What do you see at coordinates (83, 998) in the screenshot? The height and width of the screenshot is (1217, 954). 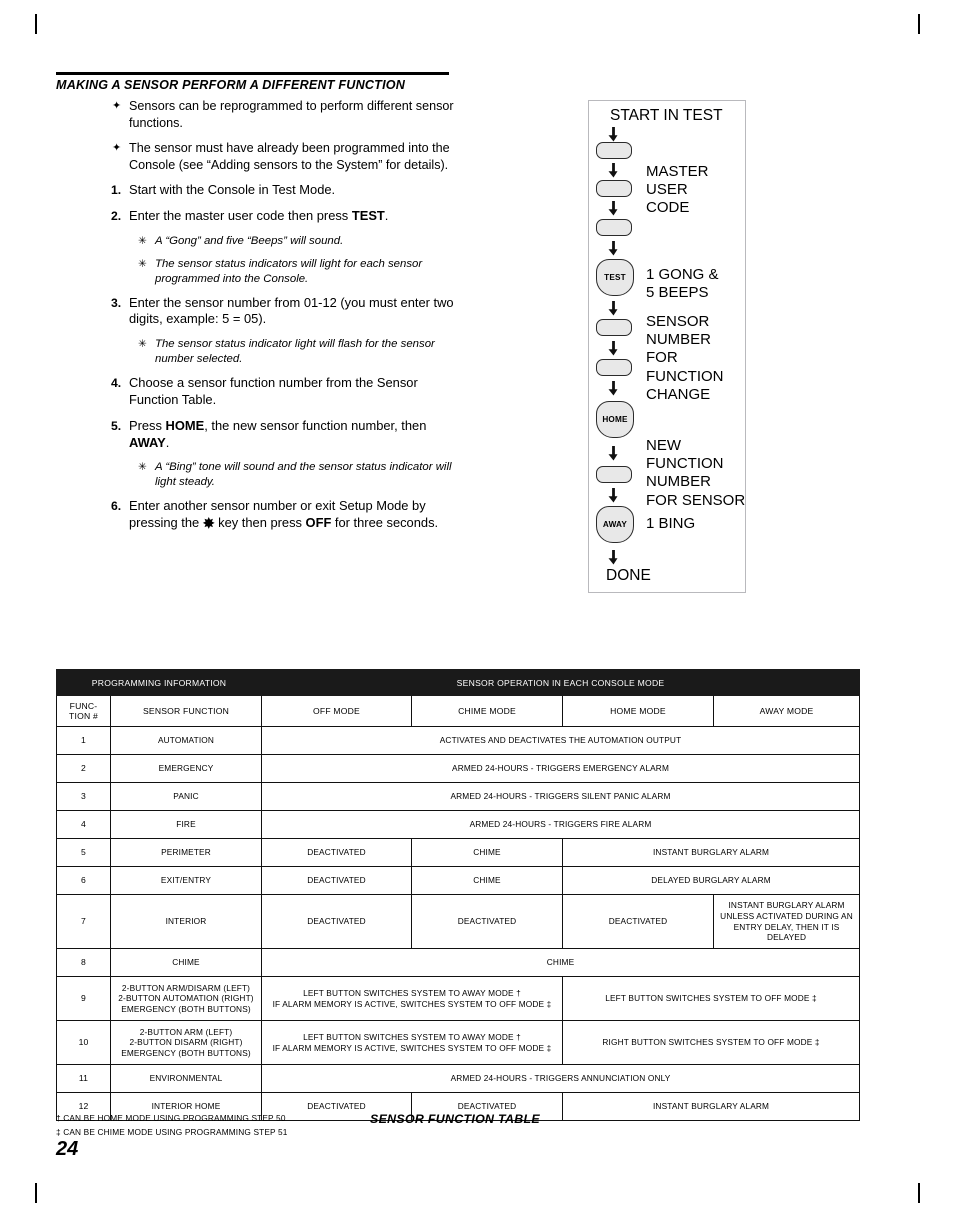 I see `row-number: 9` at bounding box center [83, 998].